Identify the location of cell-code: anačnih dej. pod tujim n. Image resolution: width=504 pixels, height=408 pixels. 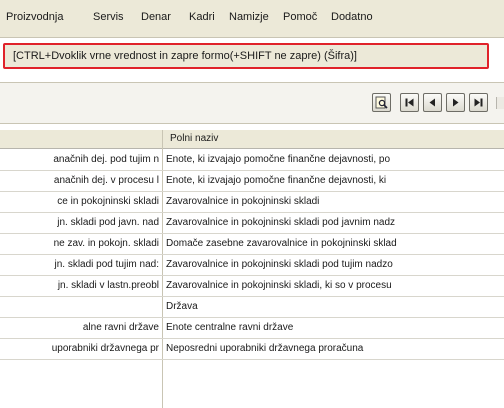
(79, 159).